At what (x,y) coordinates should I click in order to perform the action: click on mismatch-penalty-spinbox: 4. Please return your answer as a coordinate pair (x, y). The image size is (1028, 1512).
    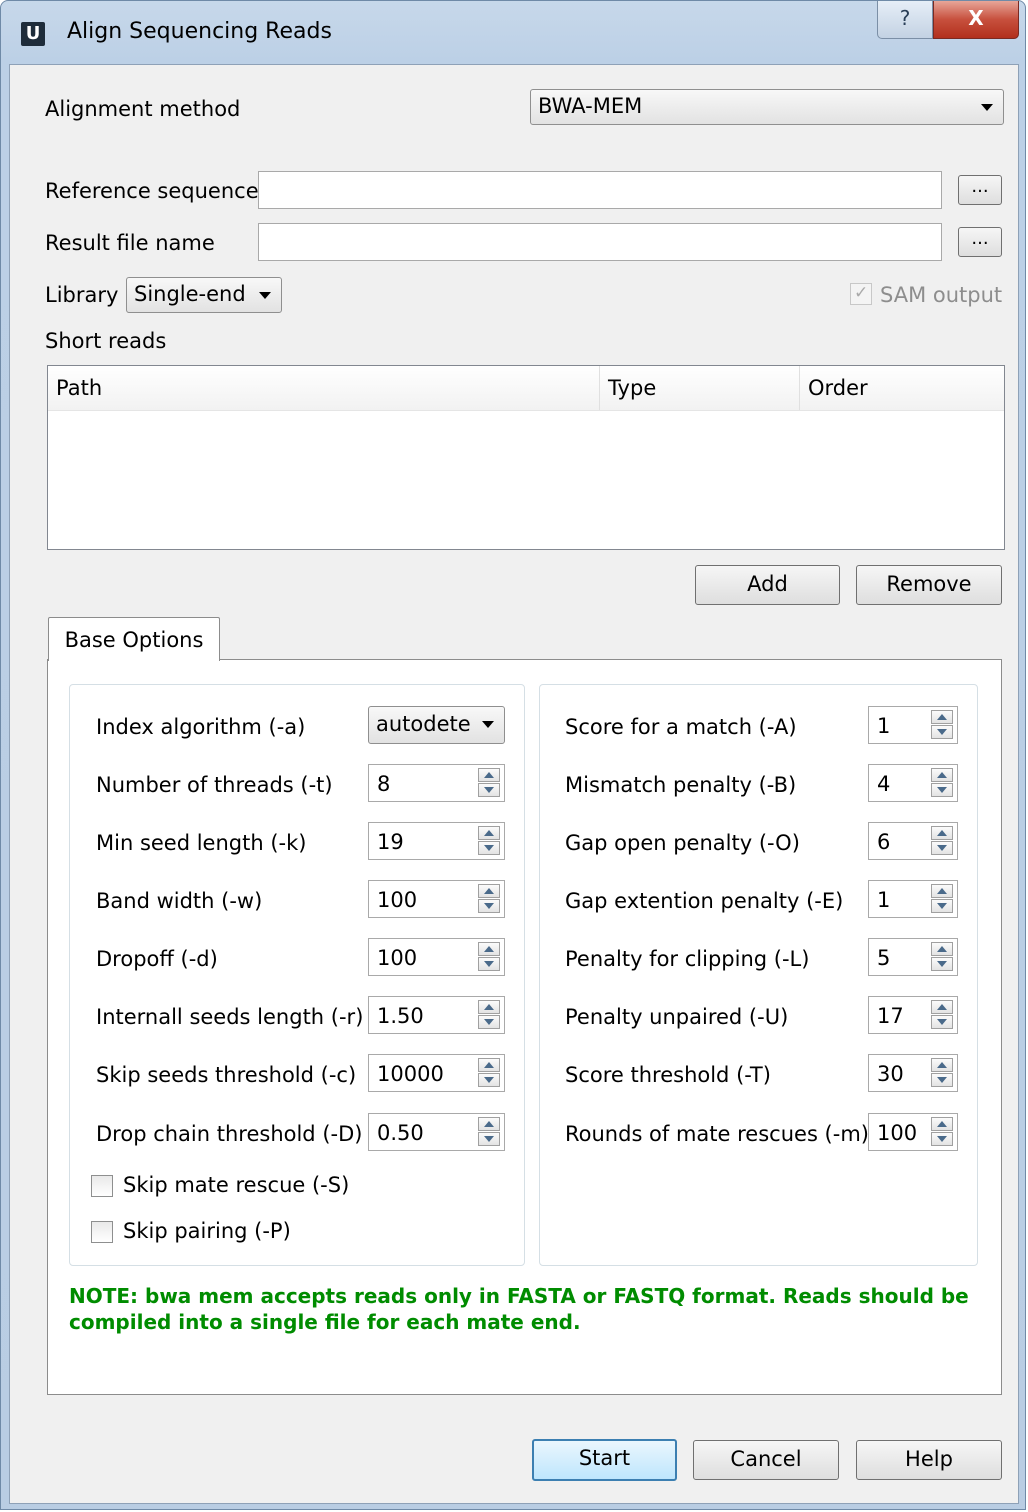
    Looking at the image, I should click on (913, 783).